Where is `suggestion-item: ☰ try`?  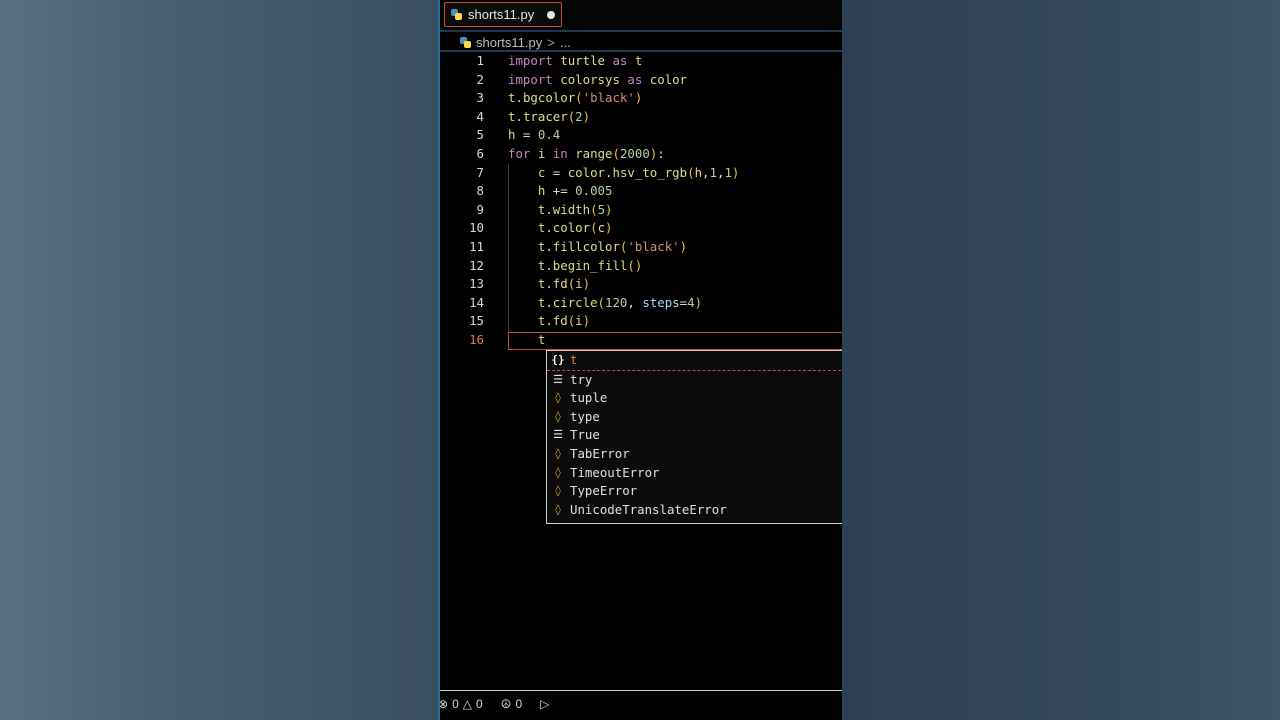 suggestion-item: ☰ try is located at coordinates (694, 380).